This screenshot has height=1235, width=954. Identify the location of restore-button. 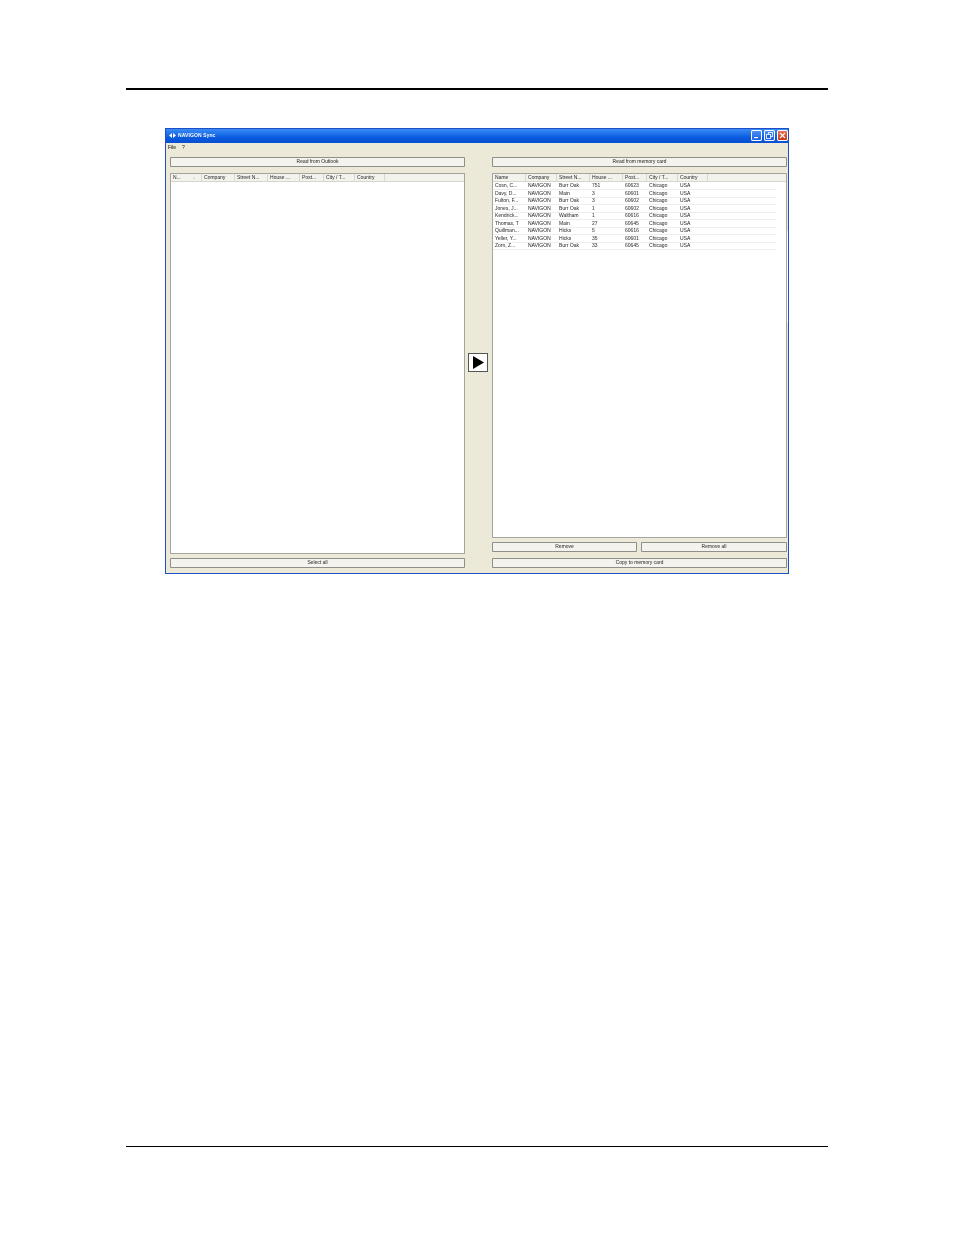
(769, 135).